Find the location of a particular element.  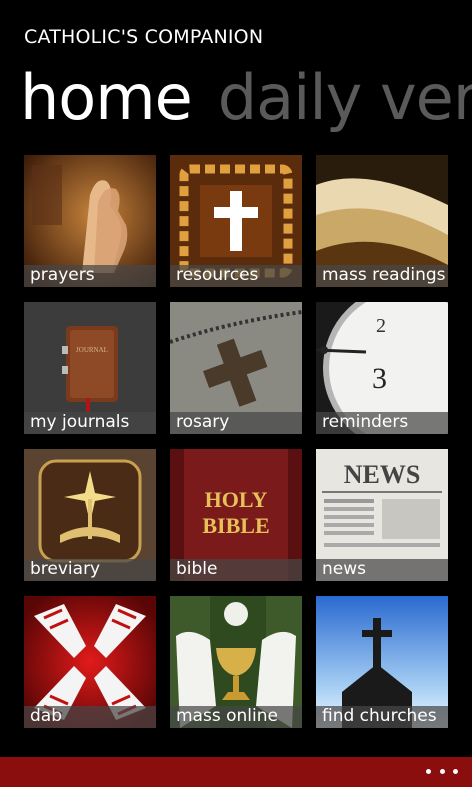

tile-resources: resources is located at coordinates (236, 221).